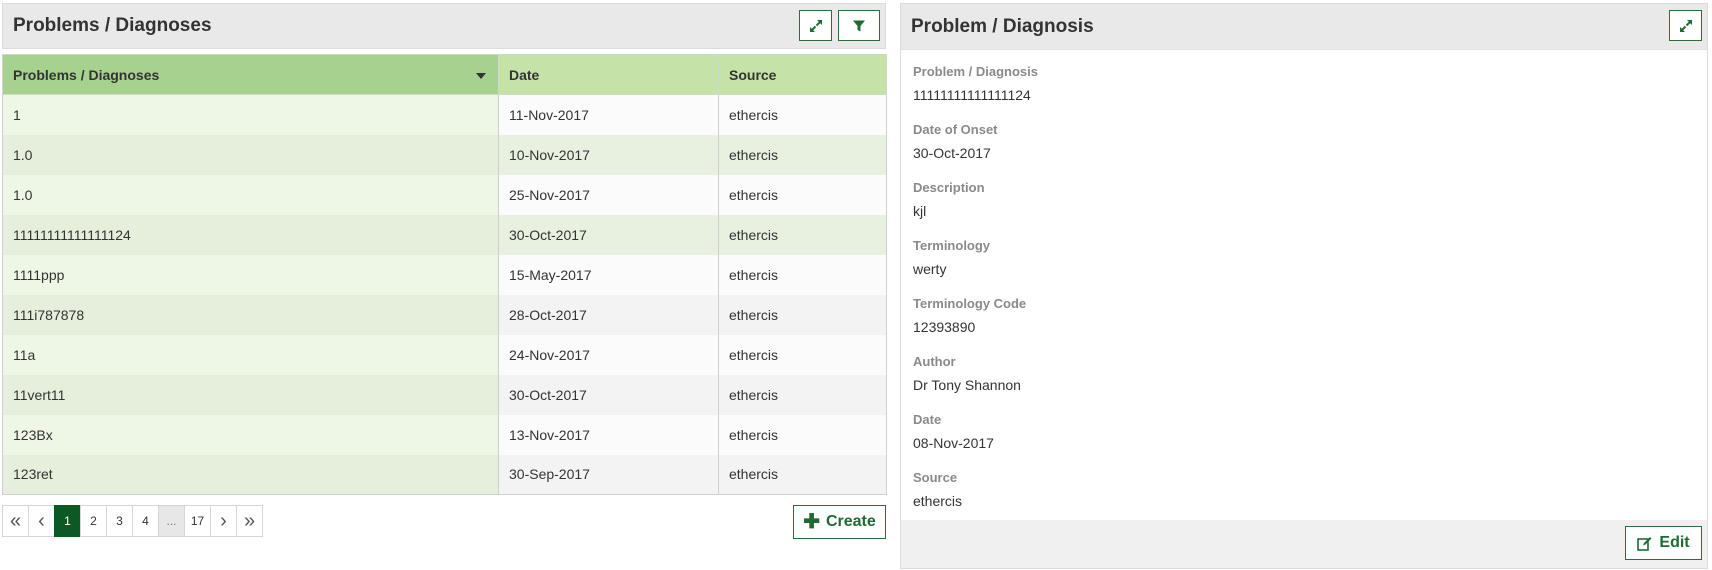 The image size is (1712, 570). What do you see at coordinates (524, 74) in the screenshot?
I see `column-header-label: Date` at bounding box center [524, 74].